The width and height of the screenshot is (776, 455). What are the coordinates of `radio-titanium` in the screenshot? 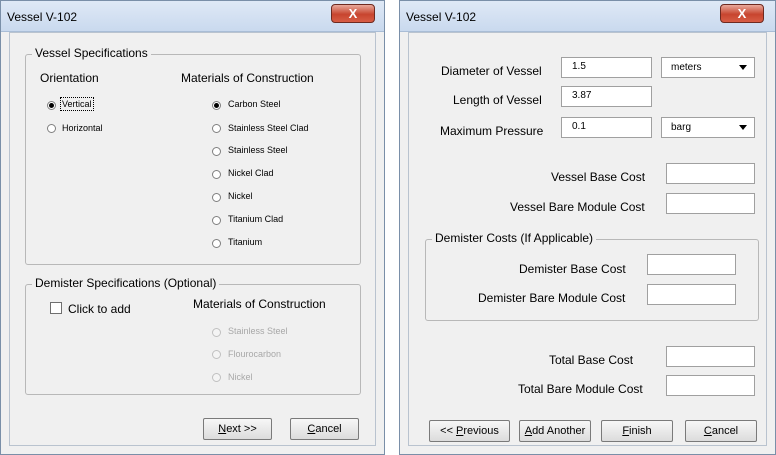 It's located at (216, 243).